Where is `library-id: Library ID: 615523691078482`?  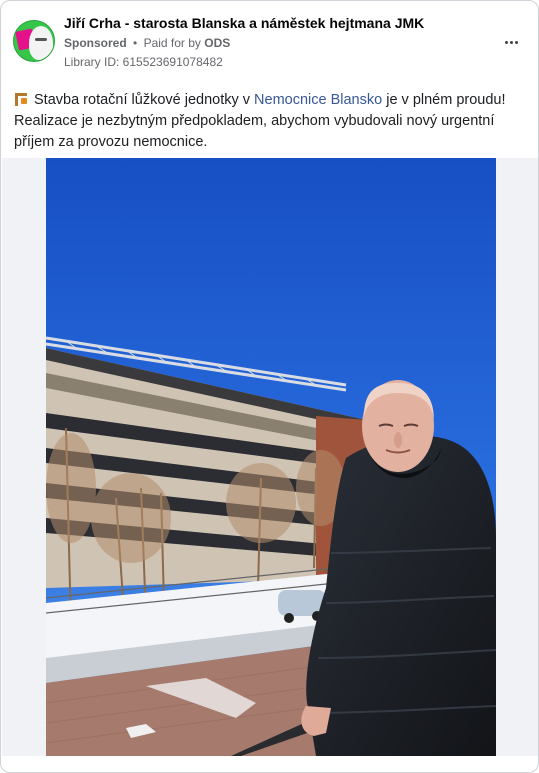 library-id: Library ID: 615523691078482 is located at coordinates (143, 62).